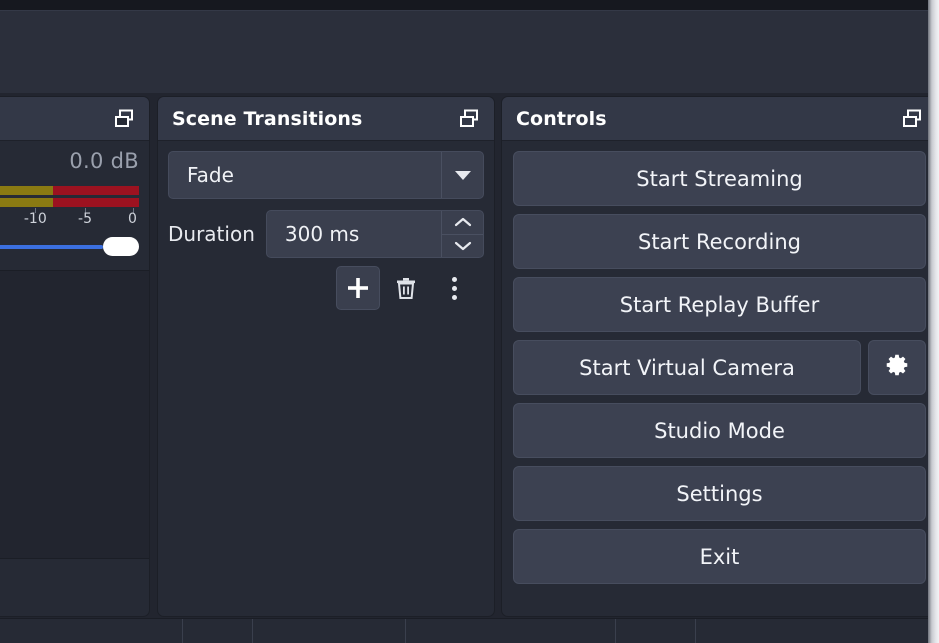 The image size is (939, 643). Describe the element at coordinates (462, 222) in the screenshot. I see `chevron-up-icon` at that location.